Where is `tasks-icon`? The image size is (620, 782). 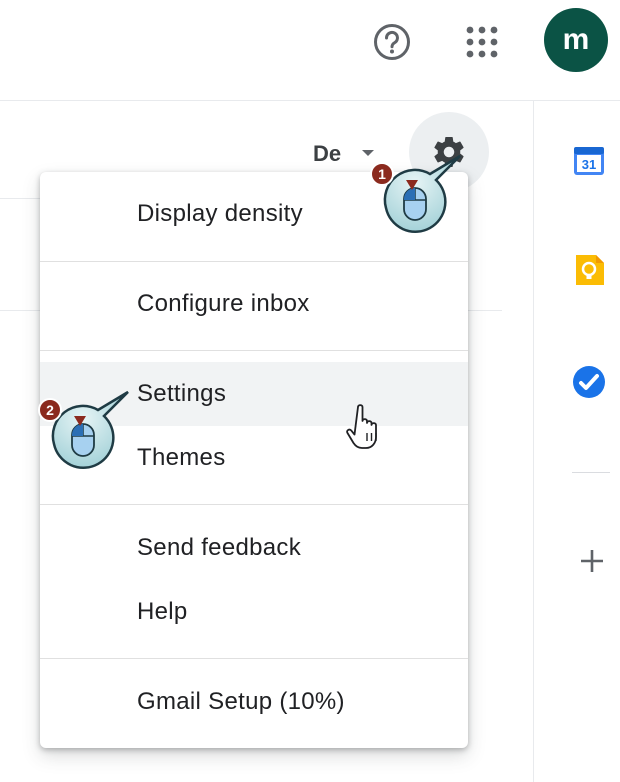
tasks-icon is located at coordinates (589, 382).